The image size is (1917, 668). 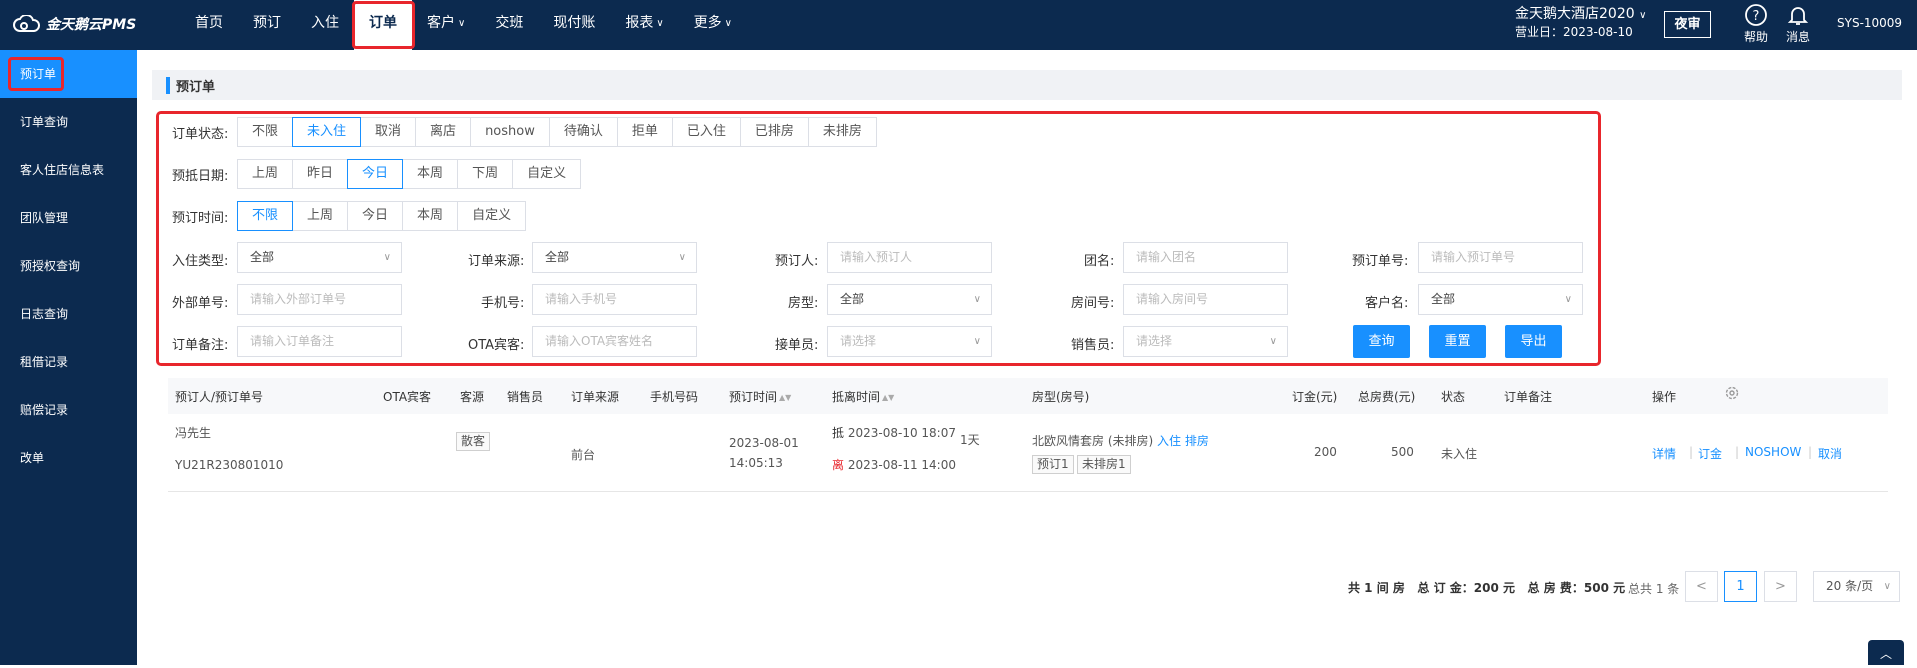 What do you see at coordinates (1500, 299) in the screenshot?
I see `customer-name-select: 全部 ∨` at bounding box center [1500, 299].